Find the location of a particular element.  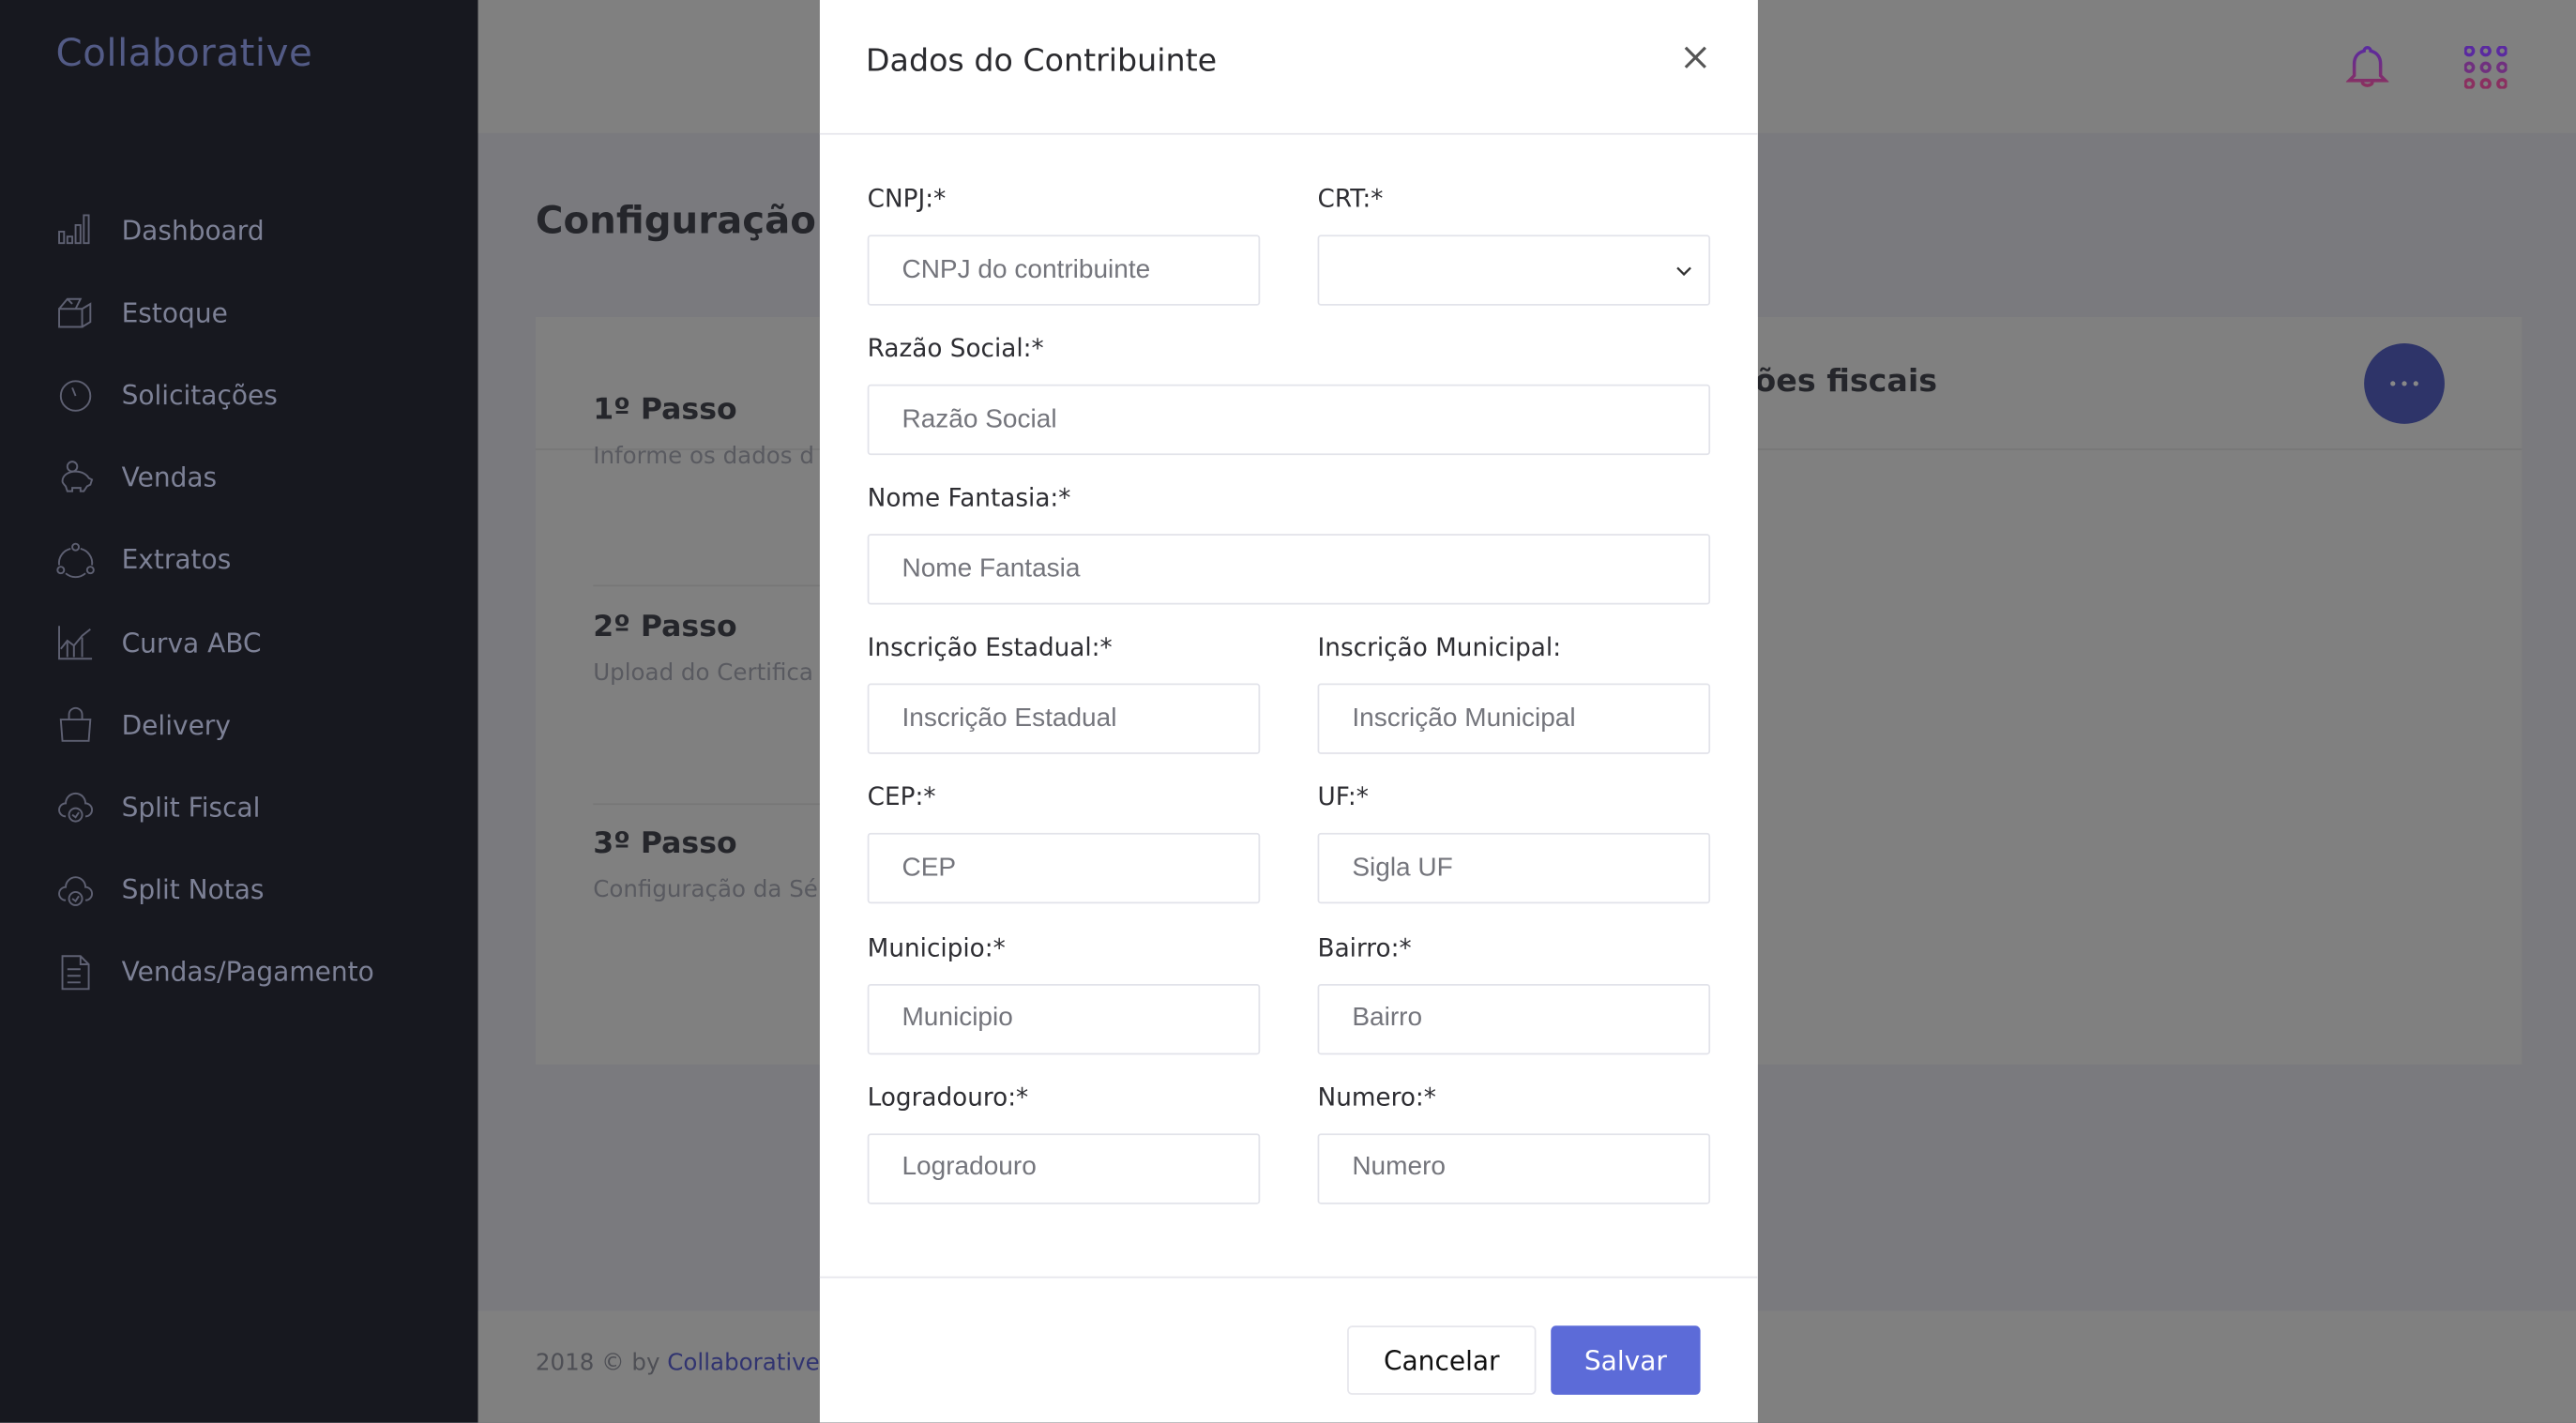

step-desc: Informe os dados d is located at coordinates (703, 456).